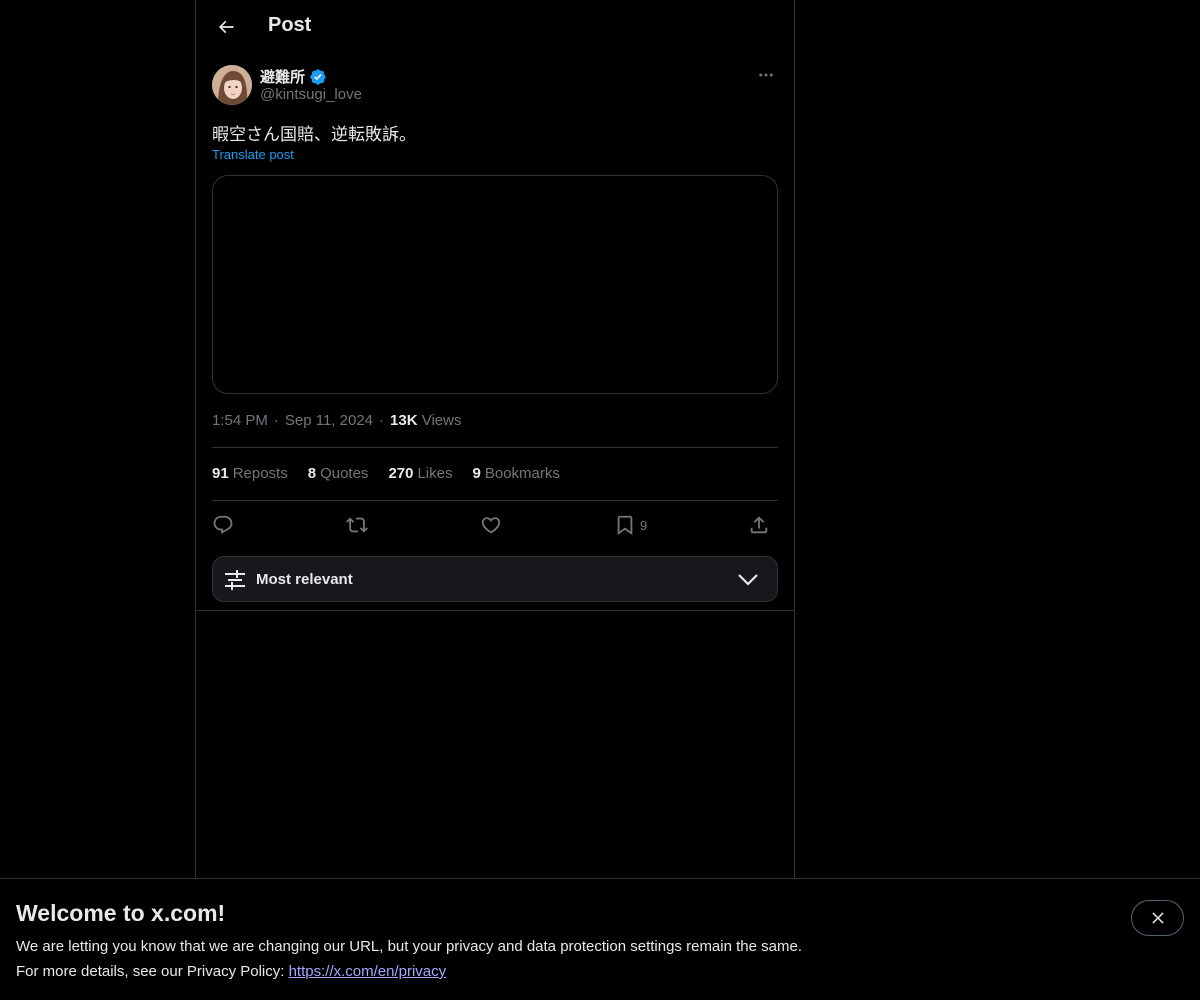 This screenshot has width=1200, height=1000. I want to click on sliders-icon, so click(235, 580).